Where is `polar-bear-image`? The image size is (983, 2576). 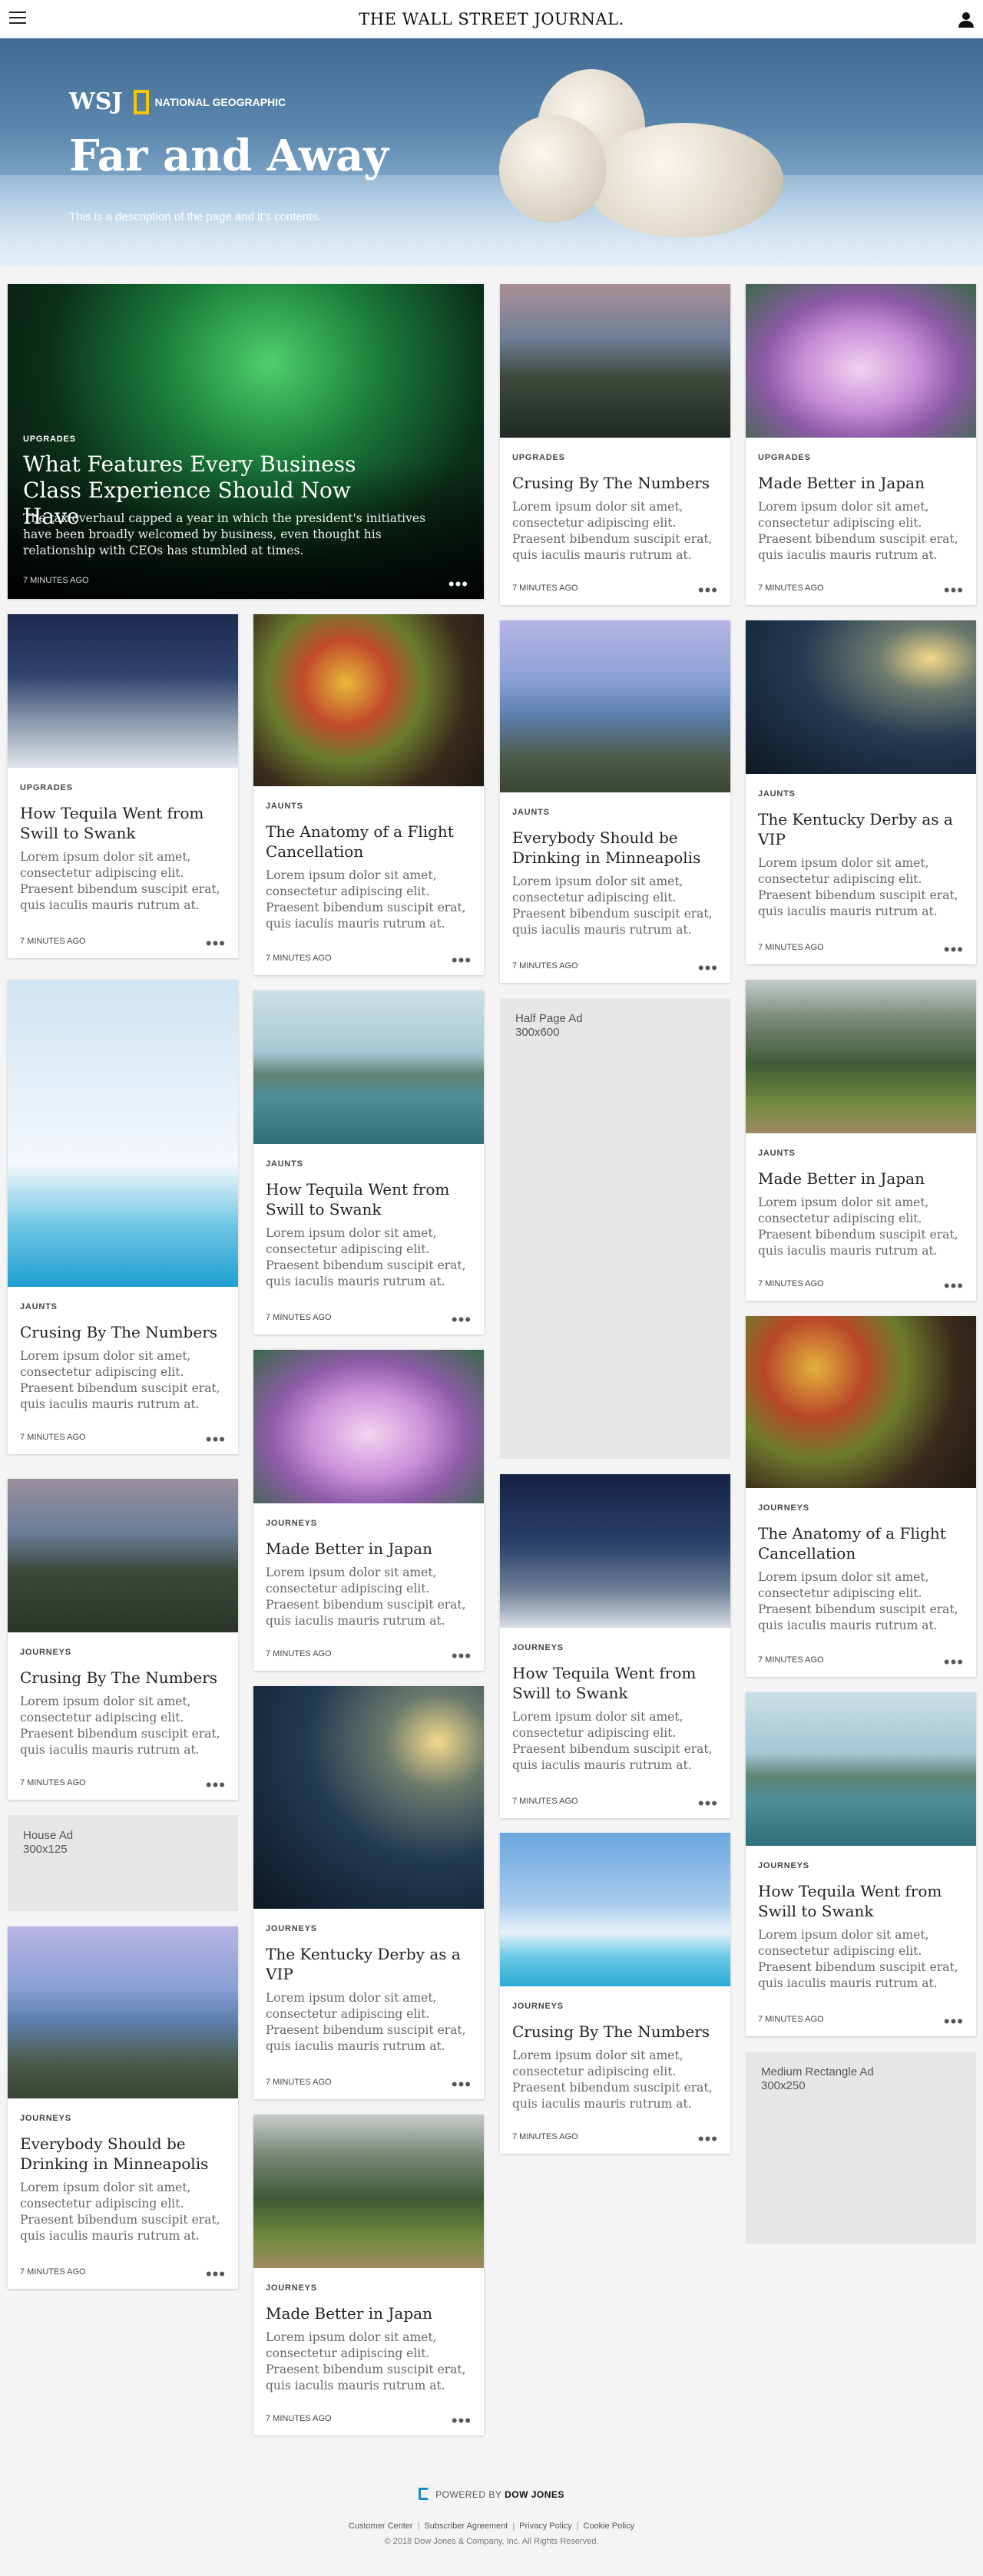
polar-bear-image is located at coordinates (683, 180).